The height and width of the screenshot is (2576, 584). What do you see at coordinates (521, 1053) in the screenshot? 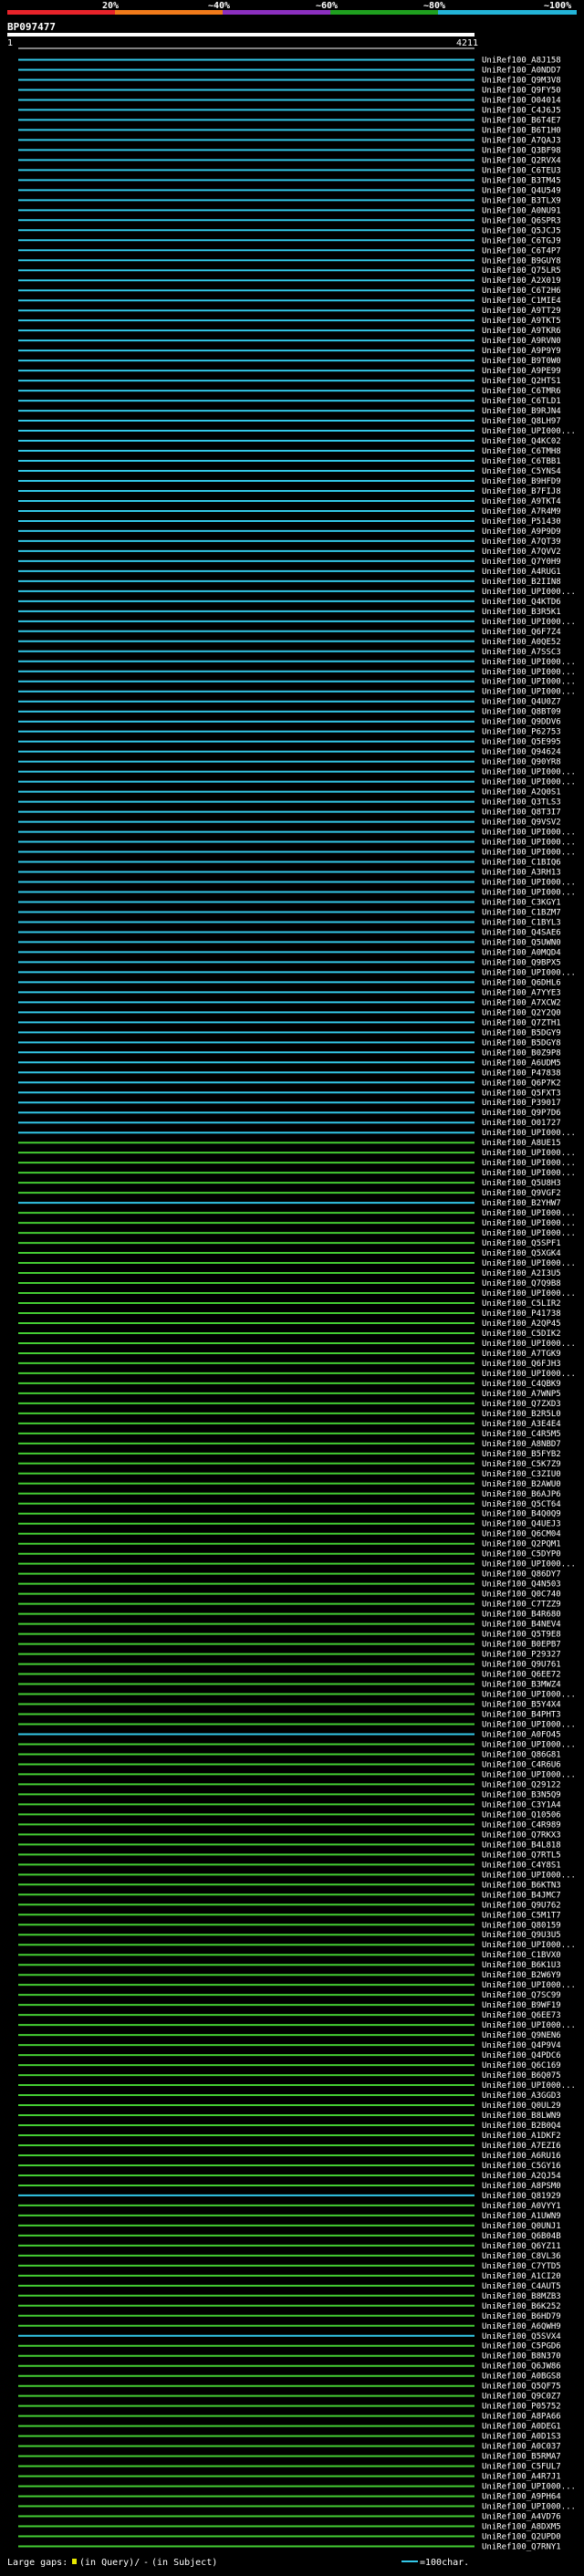
I see `hit-label: UniRef100_B0Z9P8` at bounding box center [521, 1053].